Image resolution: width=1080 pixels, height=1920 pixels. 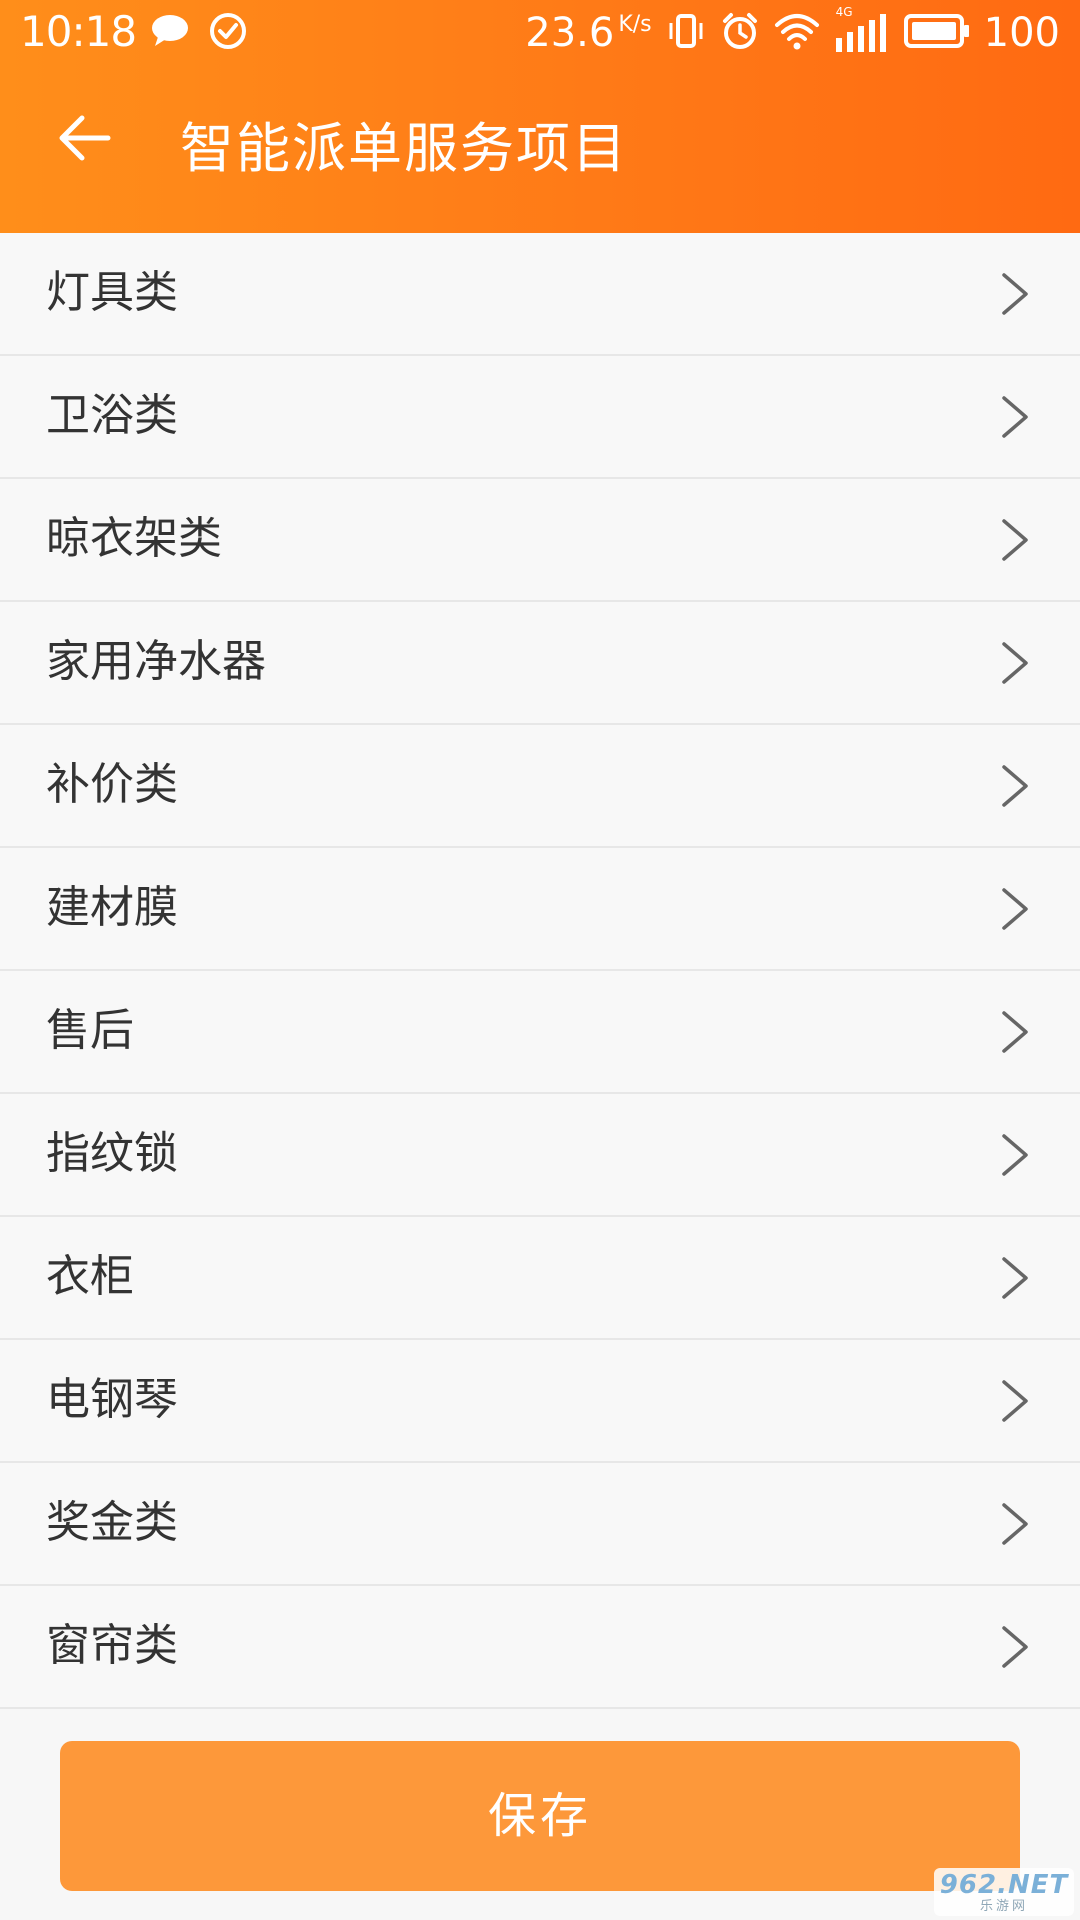 What do you see at coordinates (90, 1276) in the screenshot?
I see `list-item-label: 衣柜` at bounding box center [90, 1276].